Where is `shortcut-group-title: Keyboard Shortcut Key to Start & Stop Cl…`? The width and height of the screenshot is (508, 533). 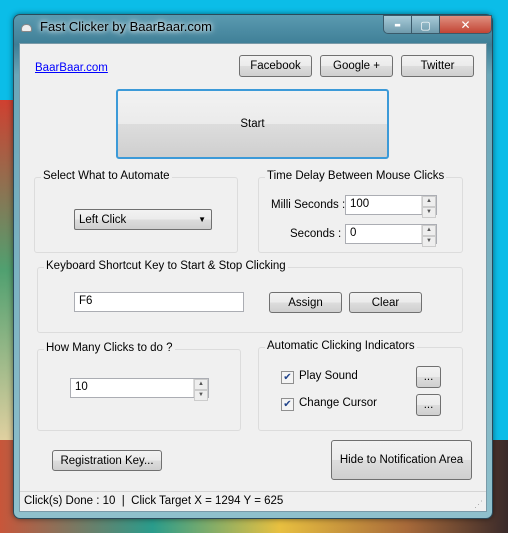
shortcut-group-title: Keyboard Shortcut Key to Start & Stop Cl… is located at coordinates (166, 266).